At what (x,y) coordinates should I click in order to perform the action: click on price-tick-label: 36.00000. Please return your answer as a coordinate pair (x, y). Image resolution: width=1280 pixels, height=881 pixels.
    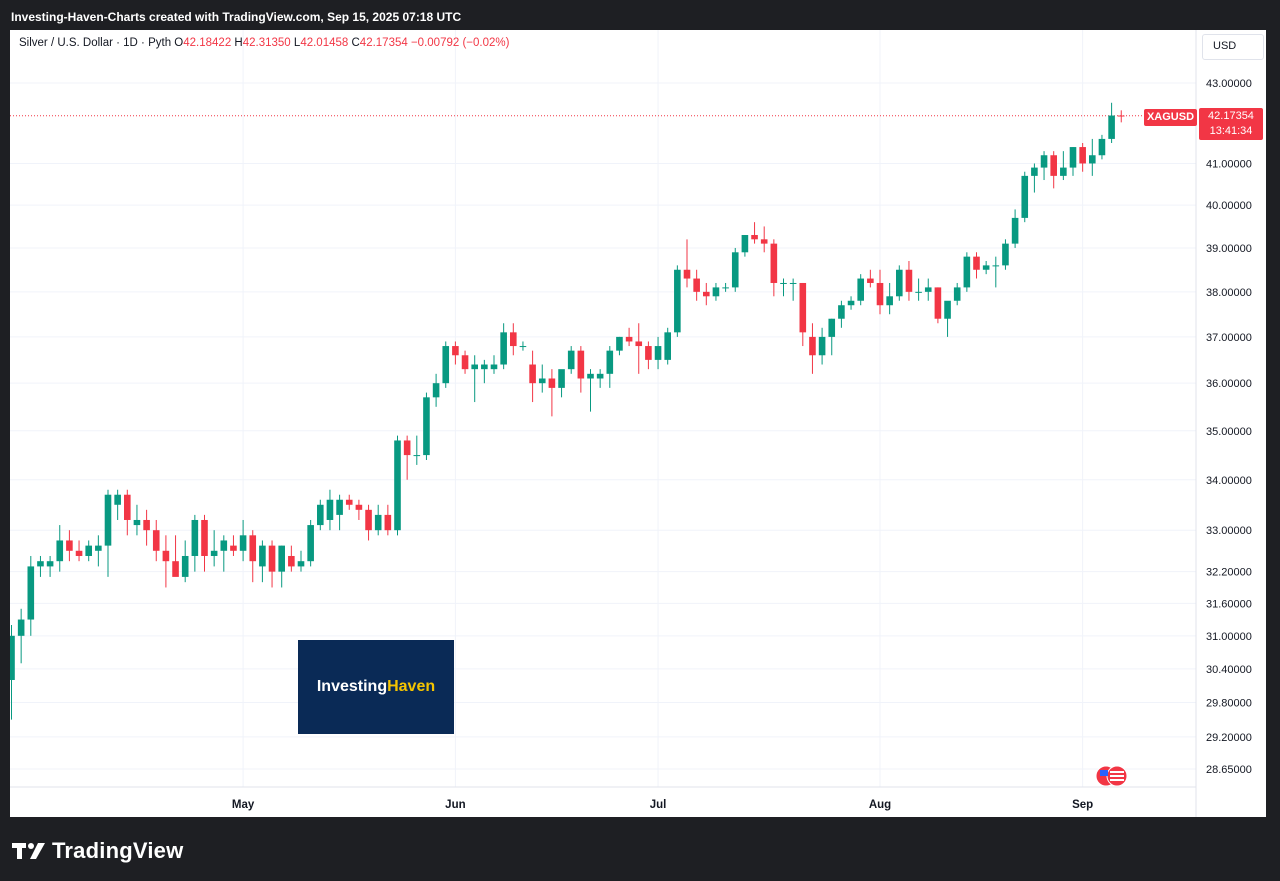
    Looking at the image, I should click on (1229, 384).